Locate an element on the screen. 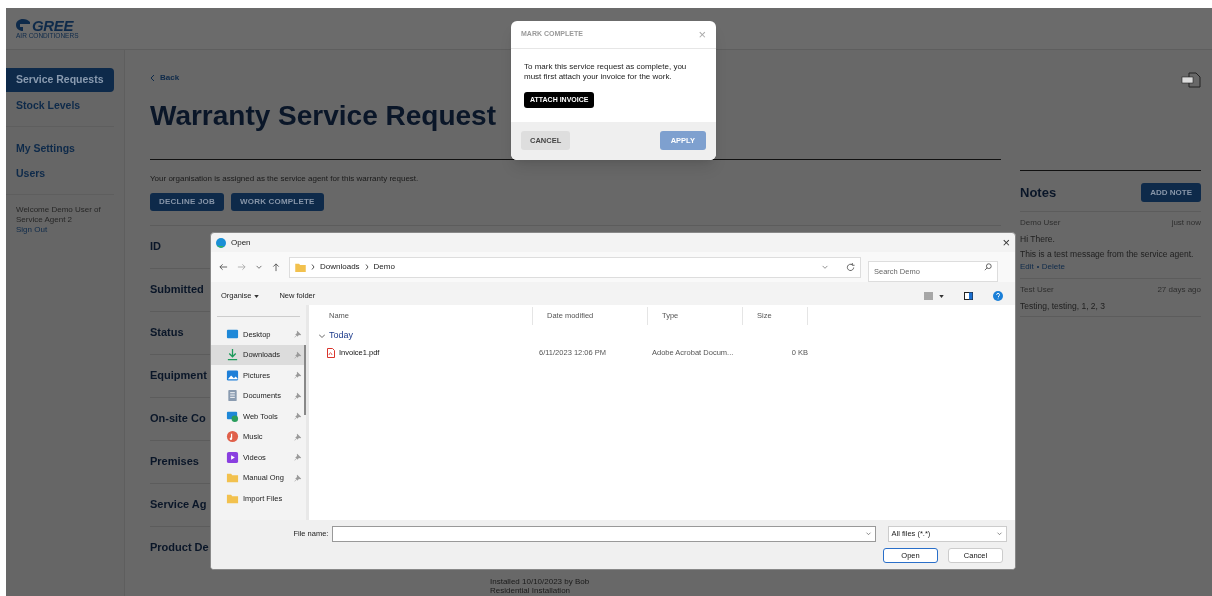 The width and height of the screenshot is (1212, 596). group-header: Today is located at coordinates (334, 336).